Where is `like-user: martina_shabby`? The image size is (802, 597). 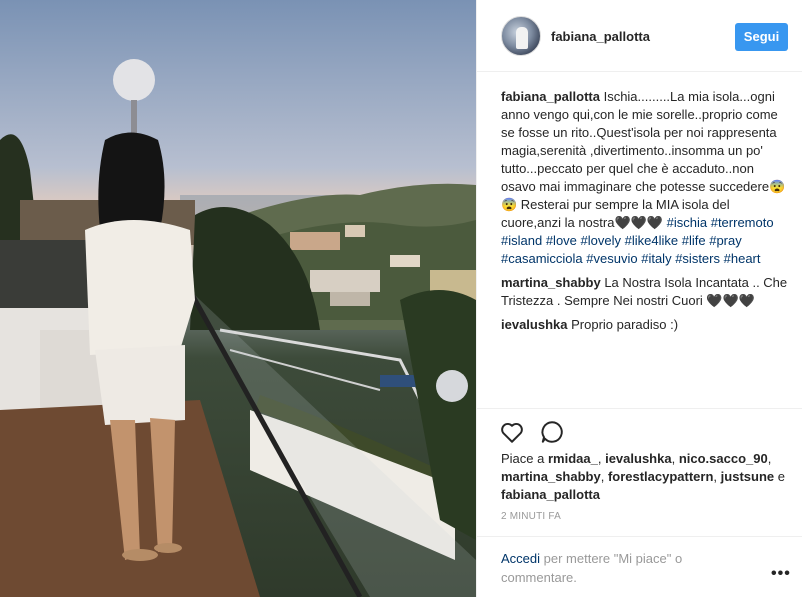
like-user: martina_shabby is located at coordinates (551, 476).